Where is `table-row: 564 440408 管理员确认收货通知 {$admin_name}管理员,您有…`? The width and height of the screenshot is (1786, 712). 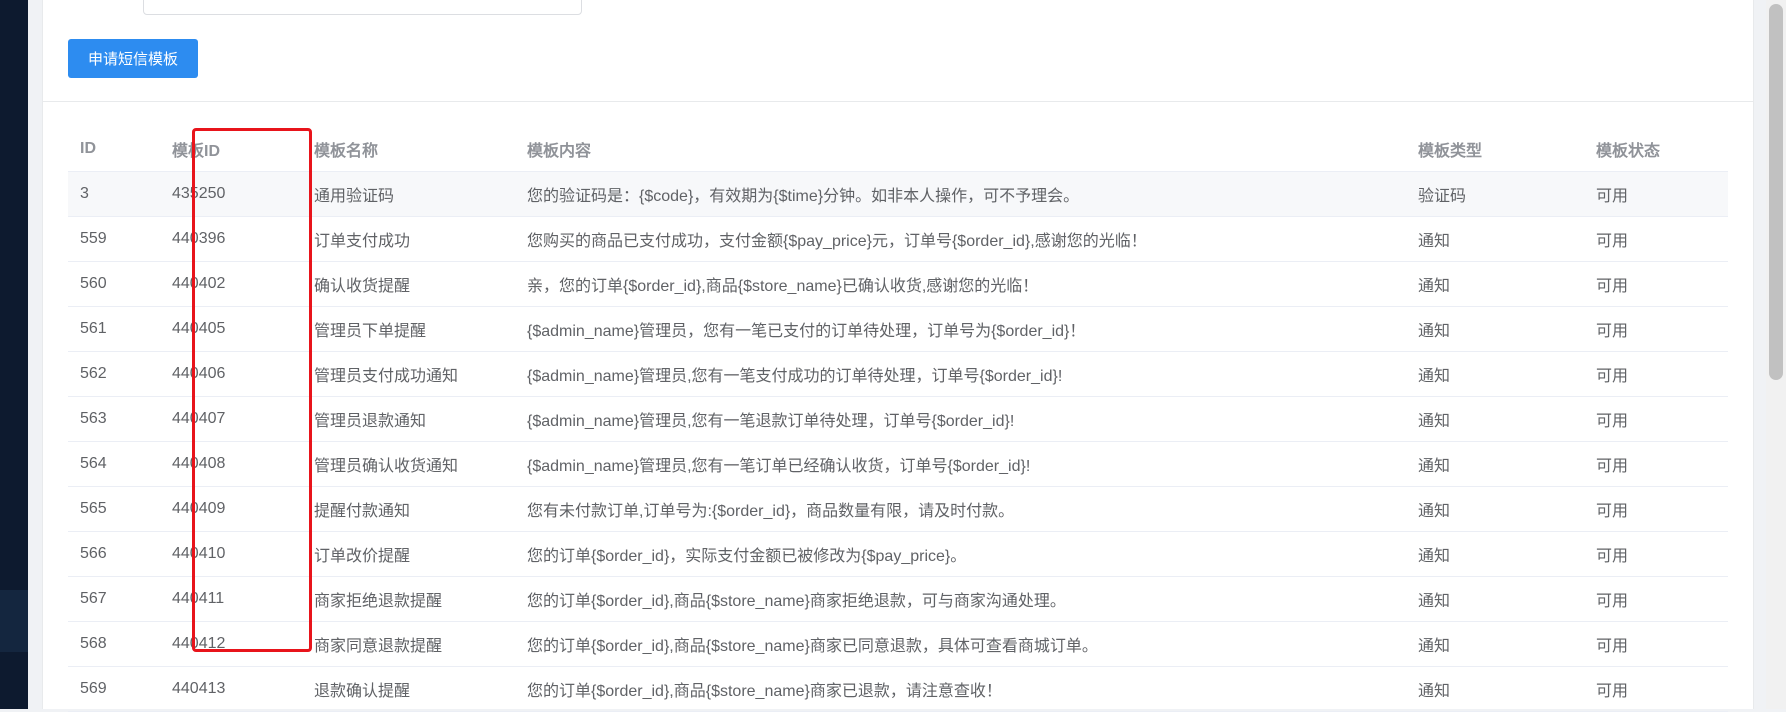 table-row: 564 440408 管理员确认收货通知 {$admin_name}管理员,您有… is located at coordinates (898, 464).